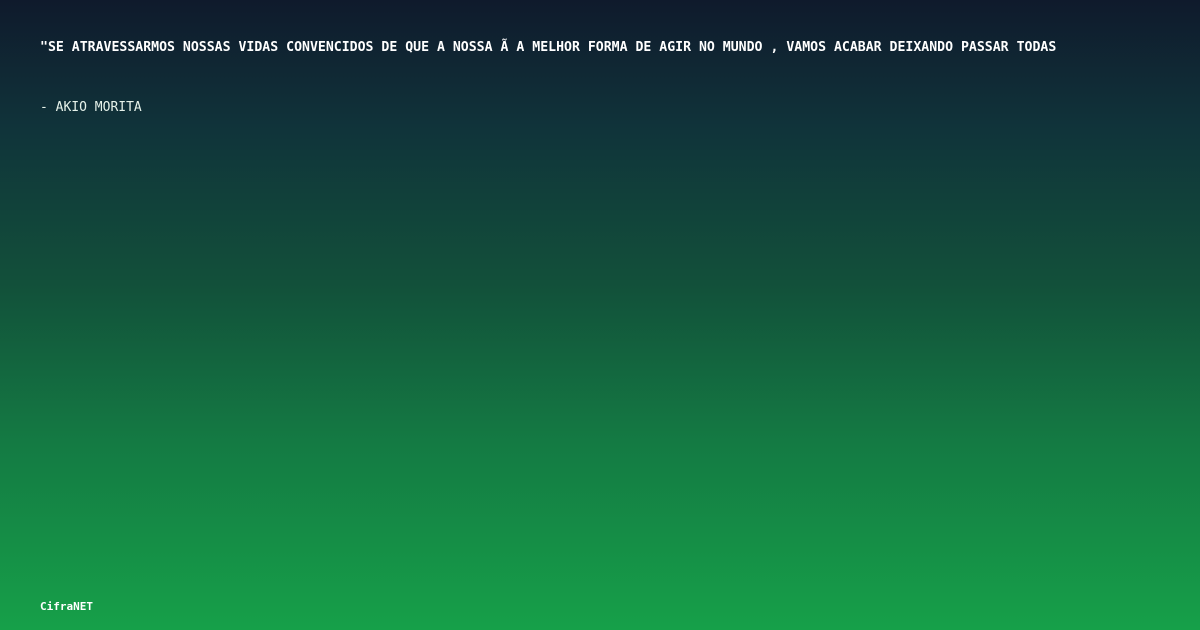 The width and height of the screenshot is (1200, 630). I want to click on brand-logo-text: CifraNET, so click(66, 606).